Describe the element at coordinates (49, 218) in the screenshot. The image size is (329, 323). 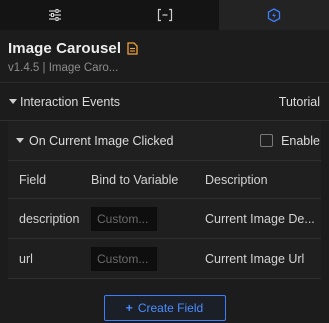
I see `field-name: description` at that location.